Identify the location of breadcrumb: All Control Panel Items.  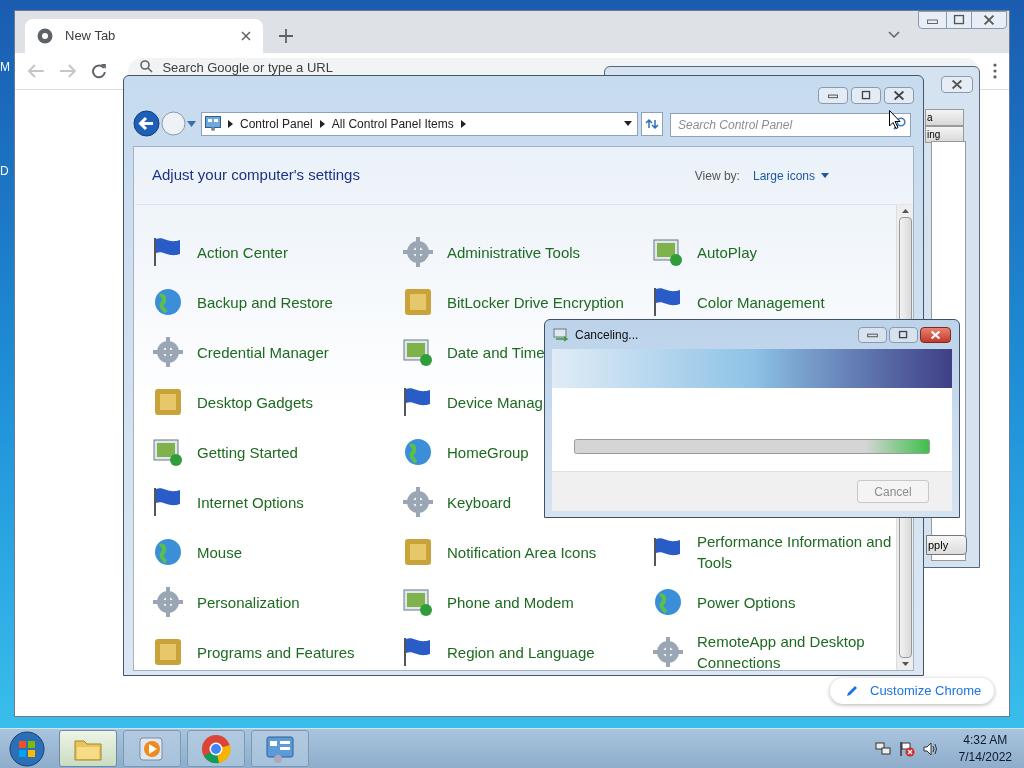
(392, 123).